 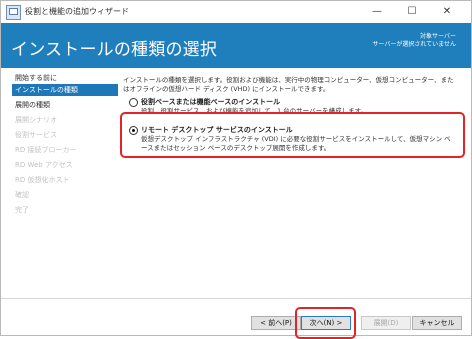 I want to click on minimize-button: —, so click(x=377, y=12).